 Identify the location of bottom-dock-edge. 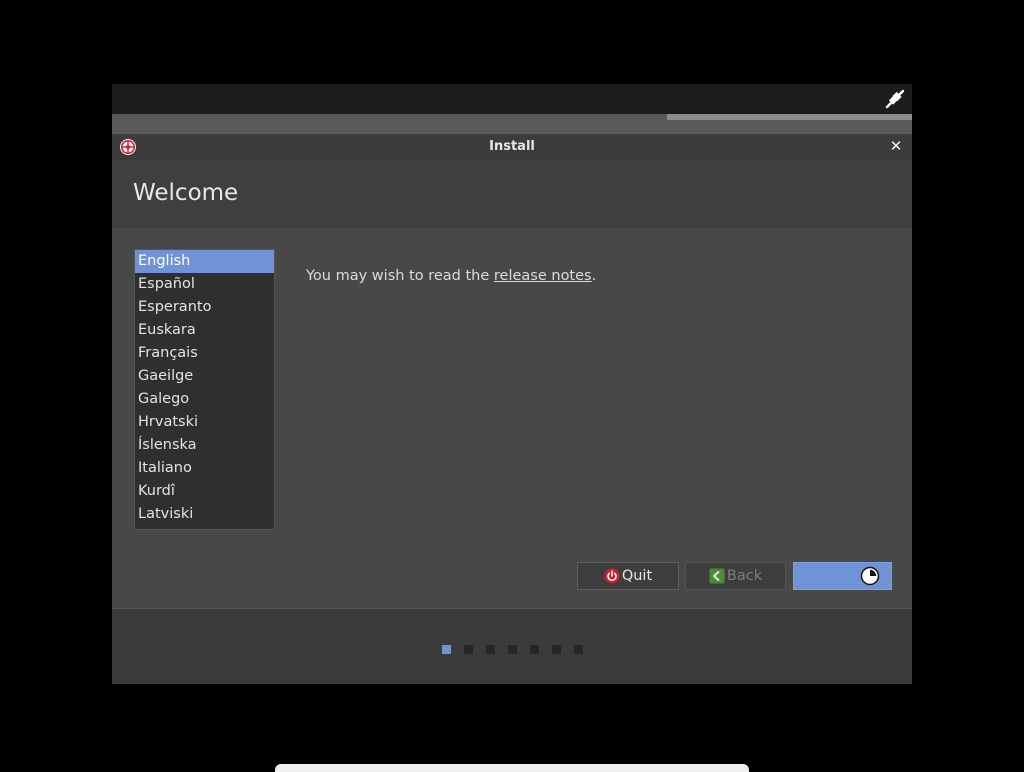
(512, 768).